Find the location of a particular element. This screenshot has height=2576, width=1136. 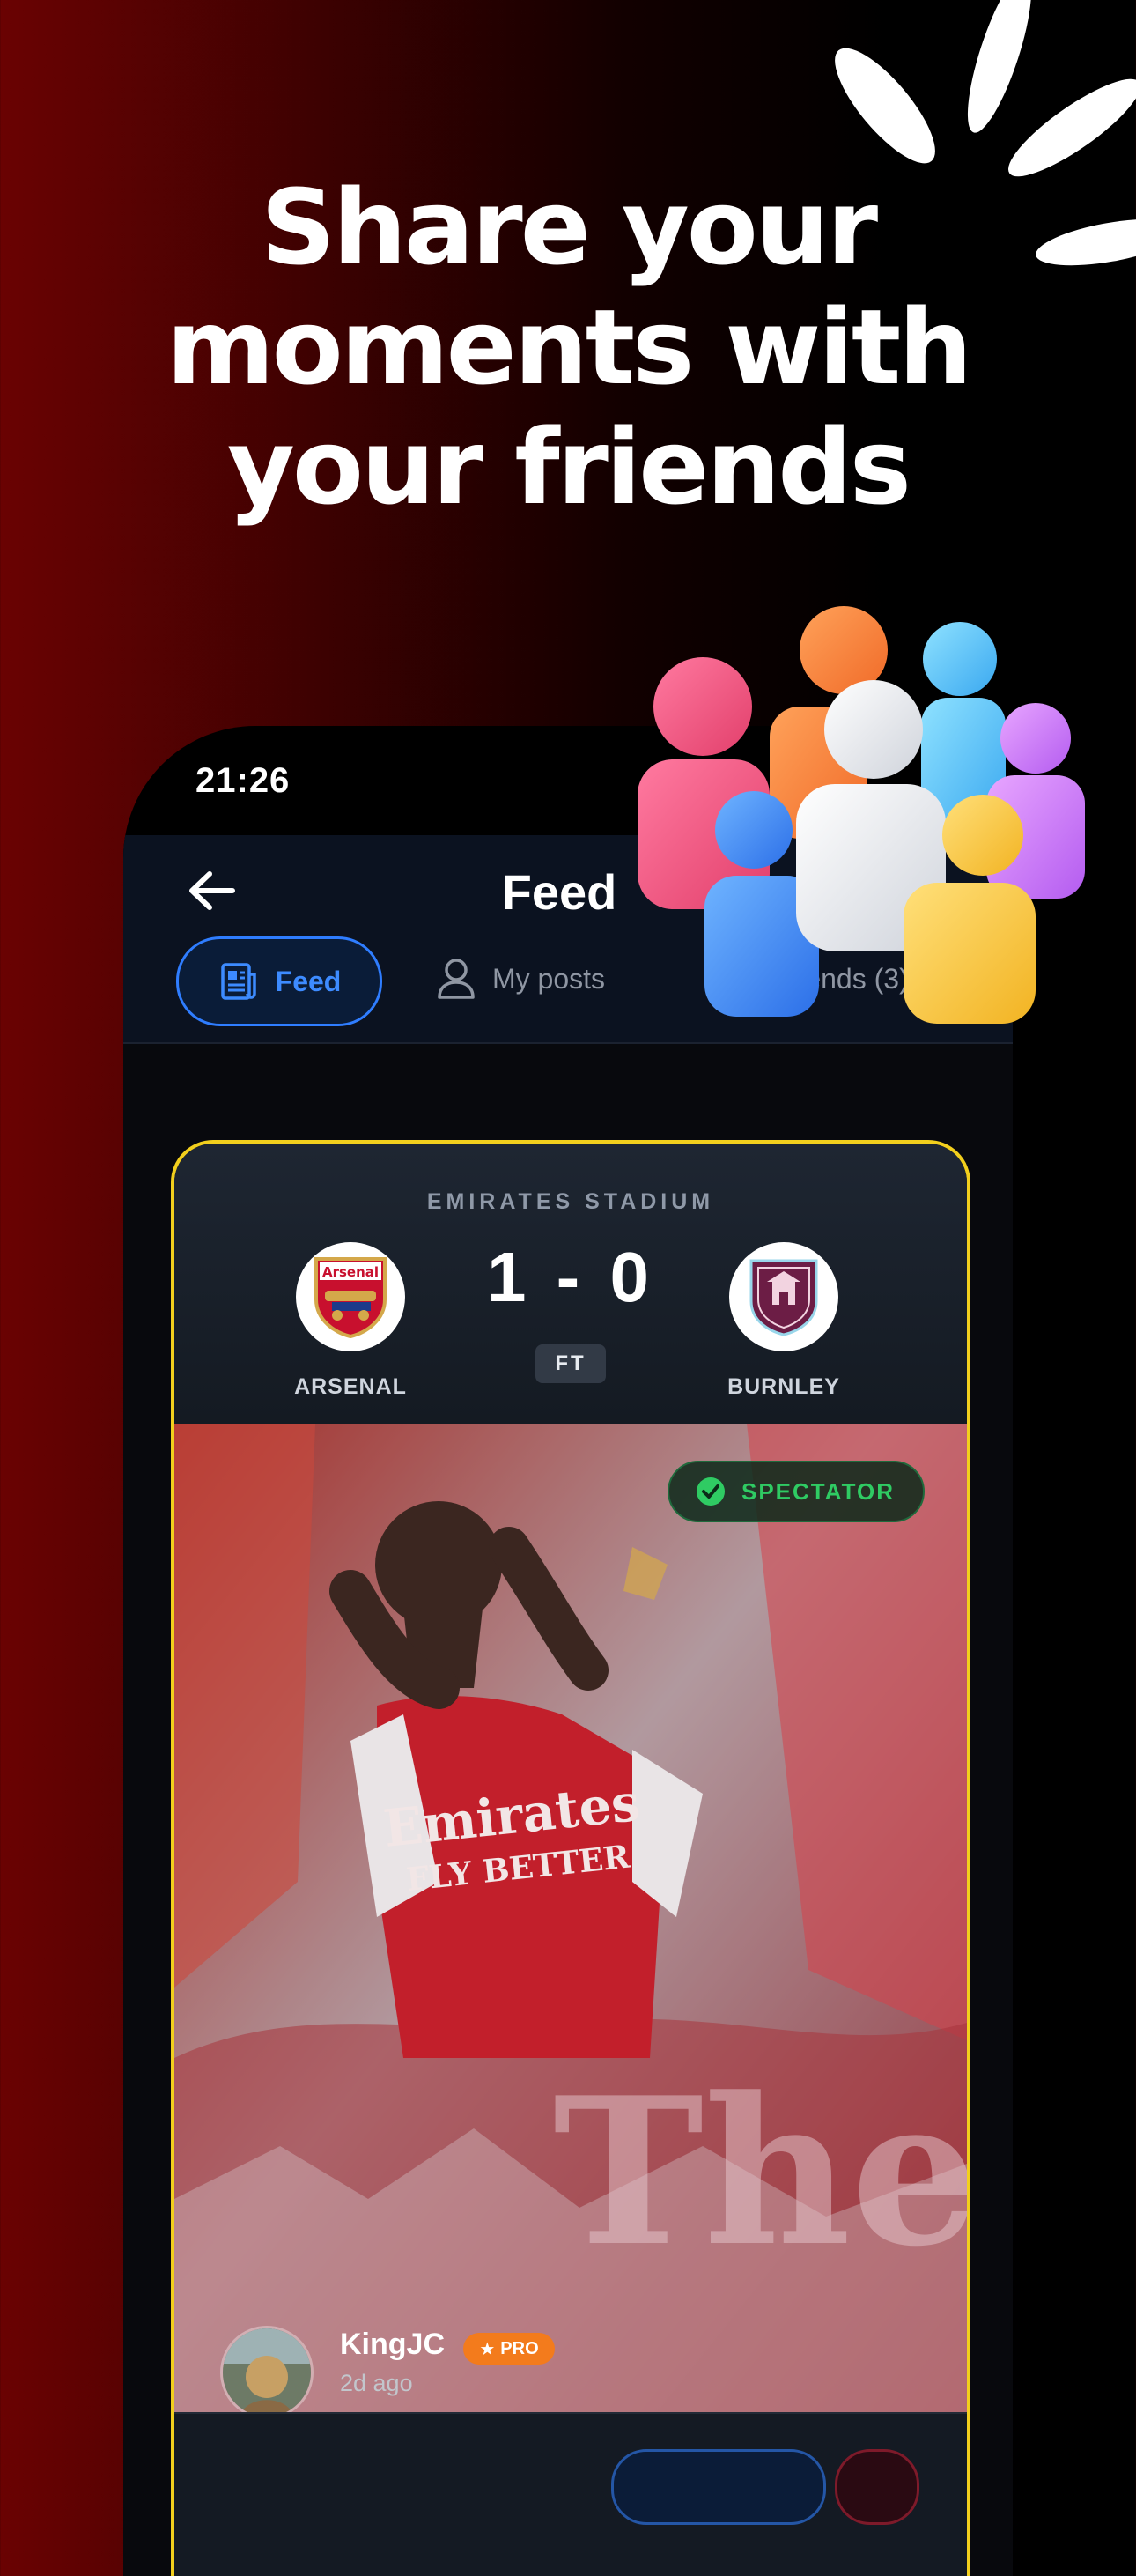

stadium-name: EMIRATES STADIUM is located at coordinates (570, 1201).